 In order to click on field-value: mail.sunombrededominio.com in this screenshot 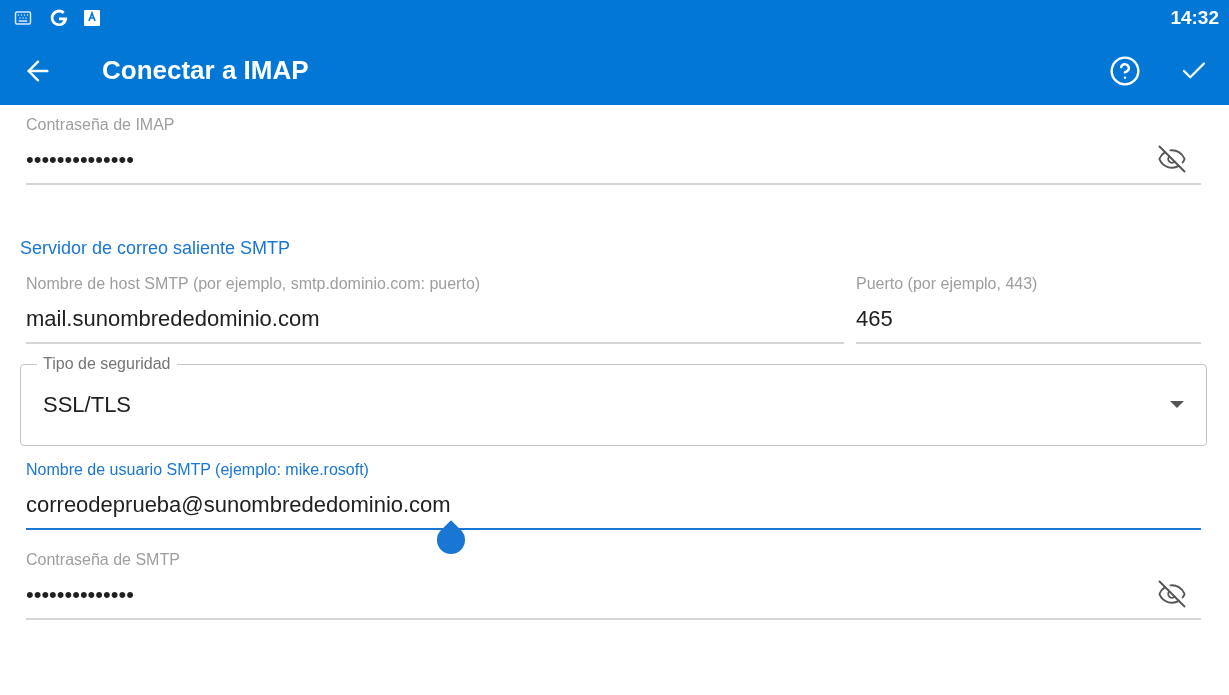, I will do `click(173, 318)`.